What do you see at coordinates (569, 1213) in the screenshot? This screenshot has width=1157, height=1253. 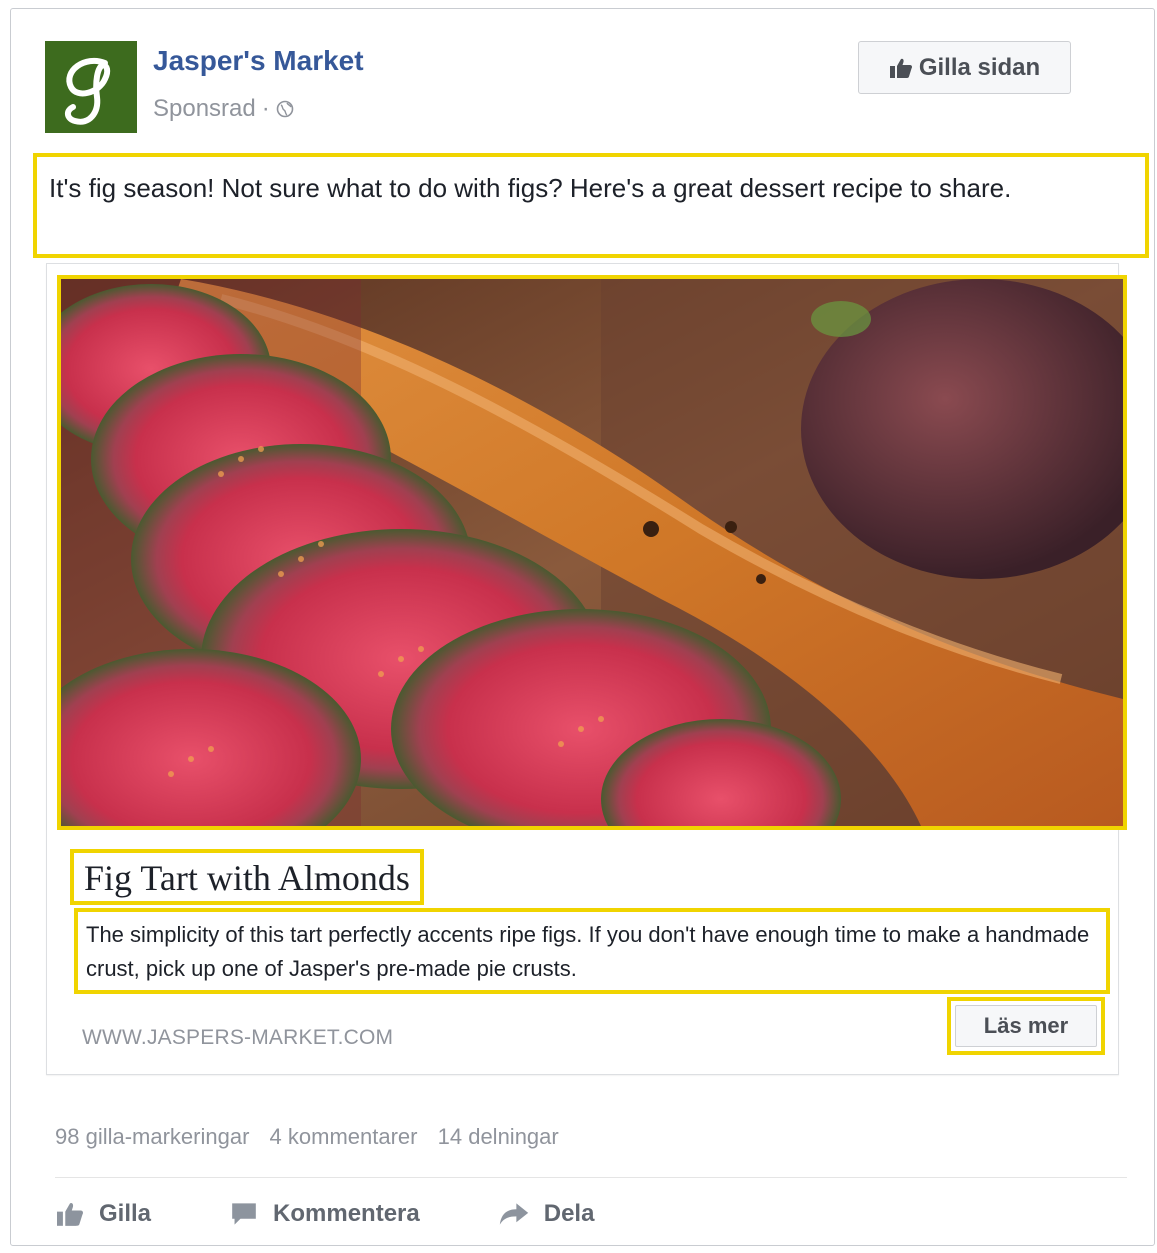 I see `share-label: Dela` at bounding box center [569, 1213].